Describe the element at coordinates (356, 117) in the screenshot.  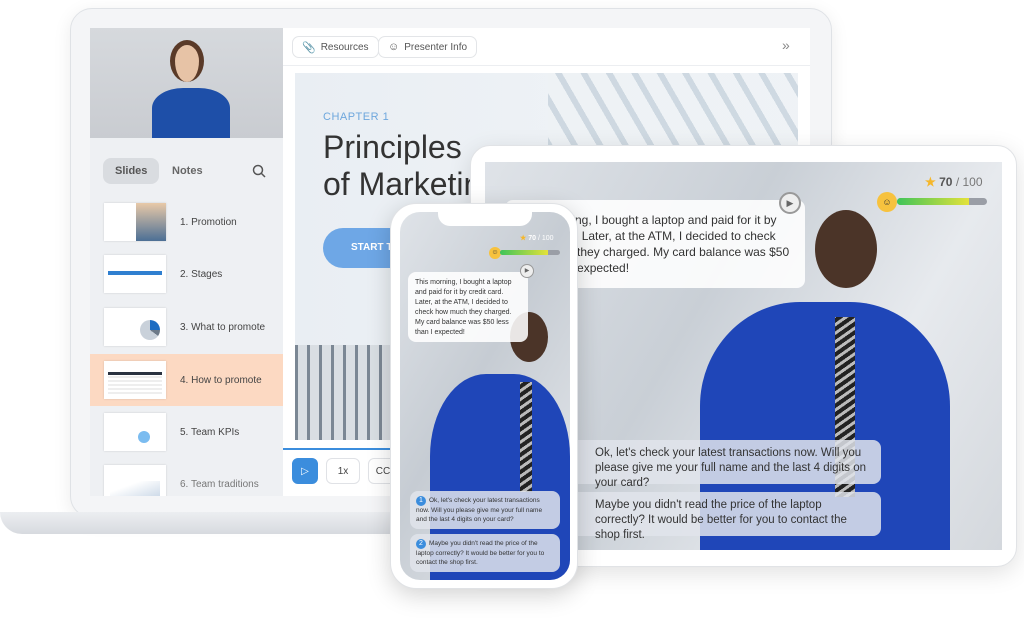
I see `chapter-label: CHAPTER 1` at that location.